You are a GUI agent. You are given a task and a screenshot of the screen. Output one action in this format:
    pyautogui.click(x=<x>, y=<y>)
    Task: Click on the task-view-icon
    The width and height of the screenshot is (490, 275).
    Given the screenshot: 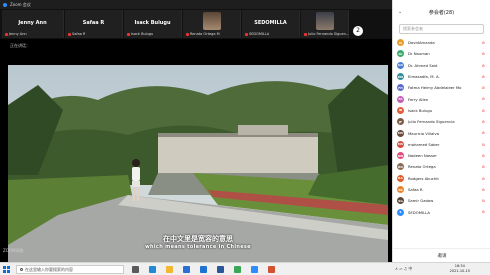 What is the action you would take?
    pyautogui.click(x=135, y=269)
    